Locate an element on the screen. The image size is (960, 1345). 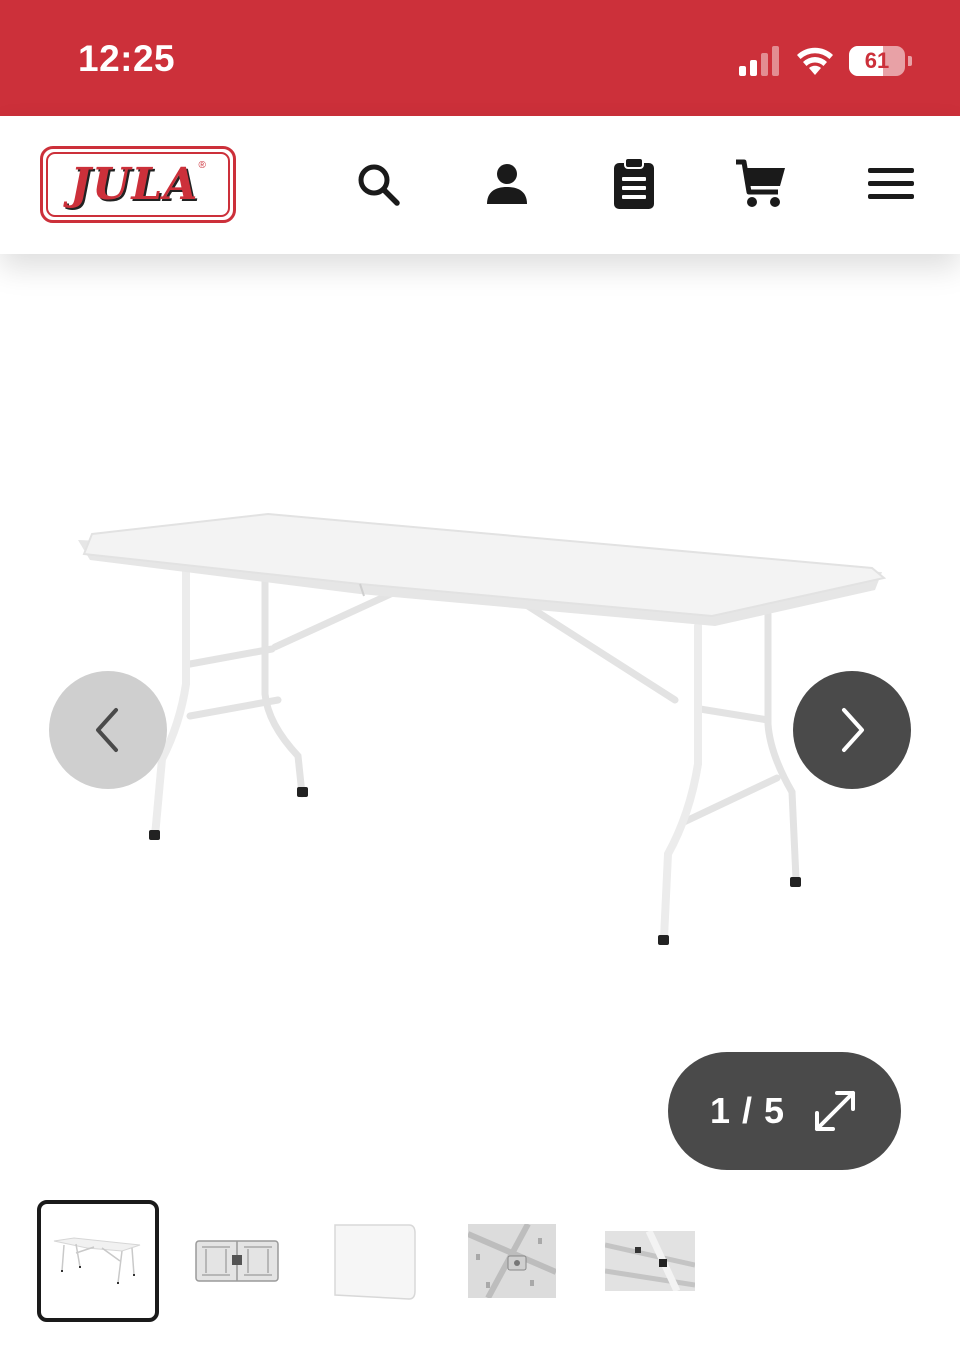
account-icon is located at coordinates (507, 184).